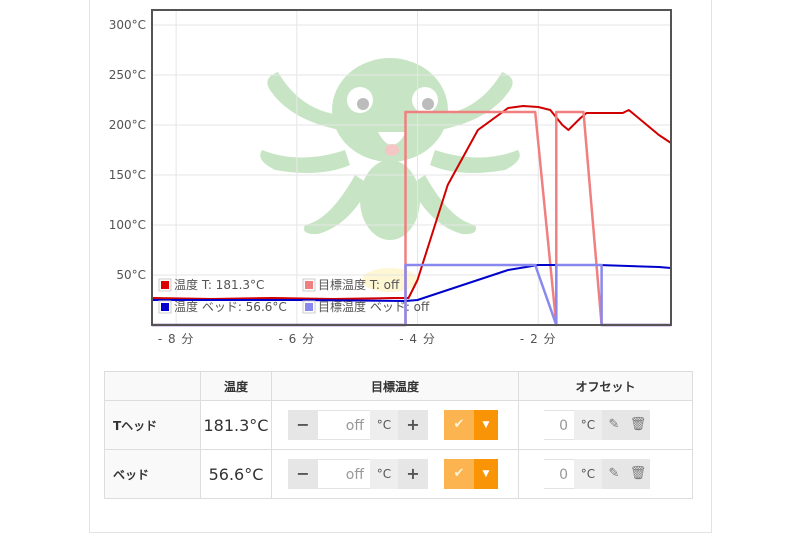 This screenshot has width=800, height=533. What do you see at coordinates (127, 175) in the screenshot?
I see `y-tick-label: 150°C` at bounding box center [127, 175].